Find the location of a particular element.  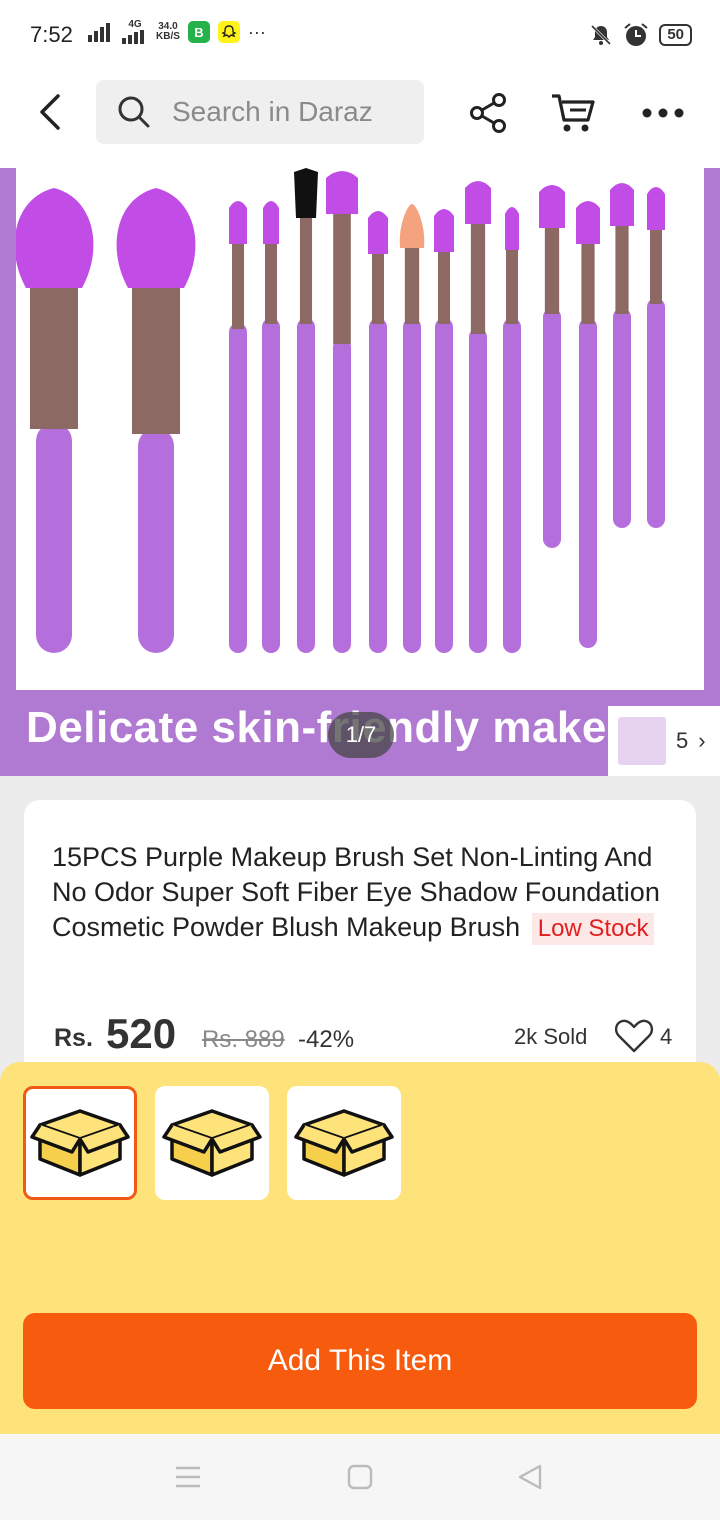

search-input: Search in Daraz is located at coordinates (260, 112).